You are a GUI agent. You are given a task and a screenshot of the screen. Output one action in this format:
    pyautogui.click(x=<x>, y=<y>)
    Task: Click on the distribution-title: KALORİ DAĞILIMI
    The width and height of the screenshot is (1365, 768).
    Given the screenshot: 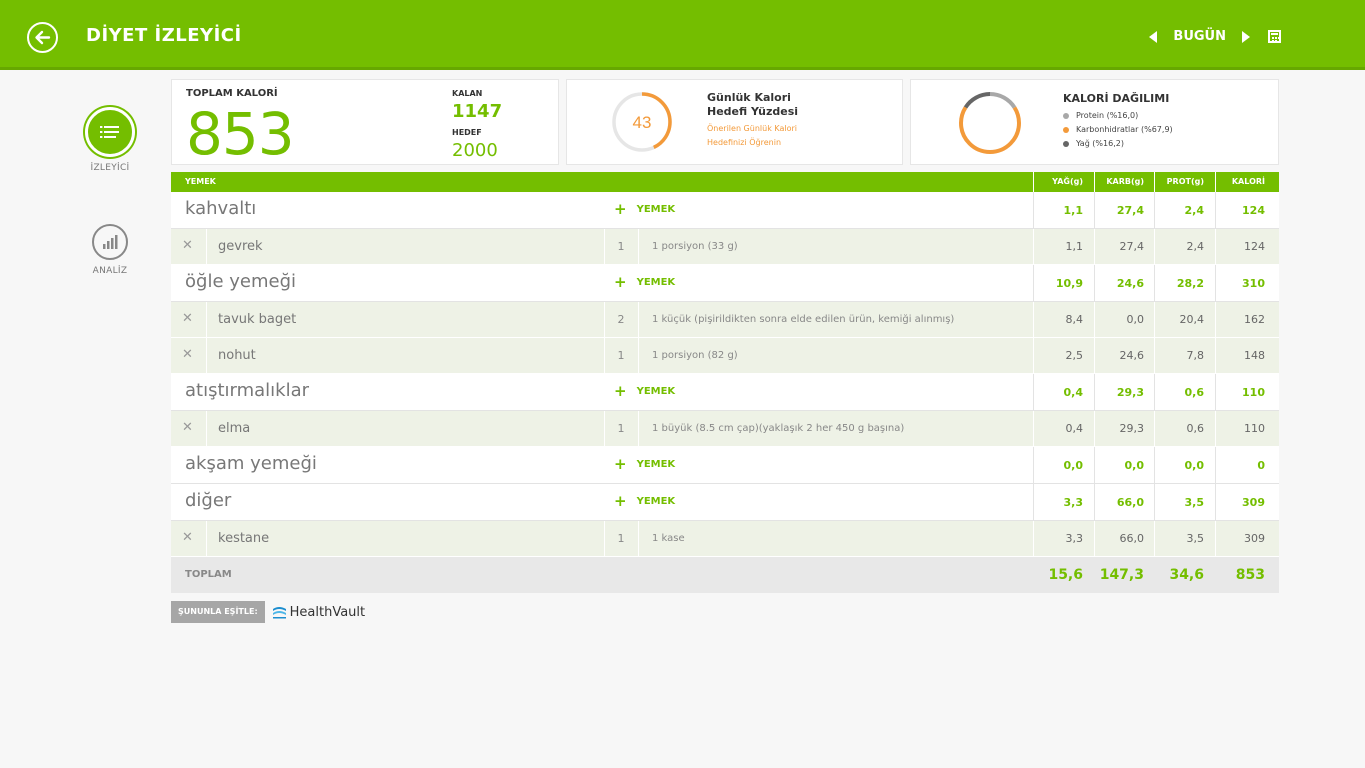 What is the action you would take?
    pyautogui.click(x=1116, y=98)
    